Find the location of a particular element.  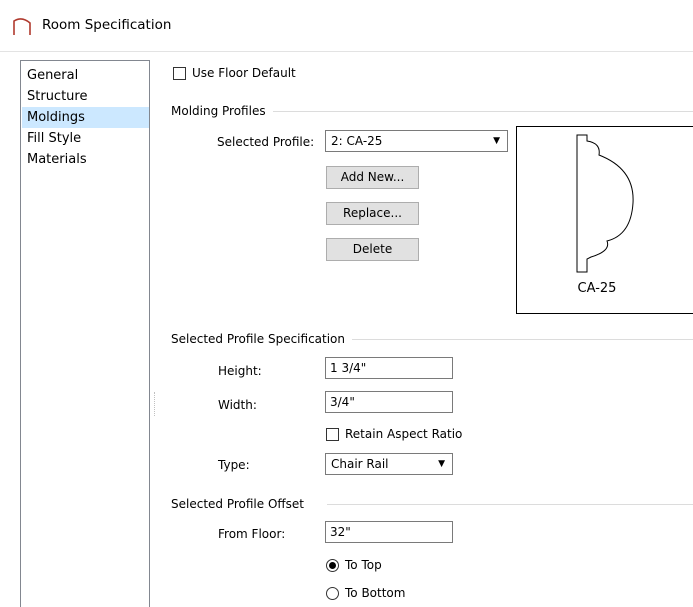

splitter-grip is located at coordinates (155, 404).